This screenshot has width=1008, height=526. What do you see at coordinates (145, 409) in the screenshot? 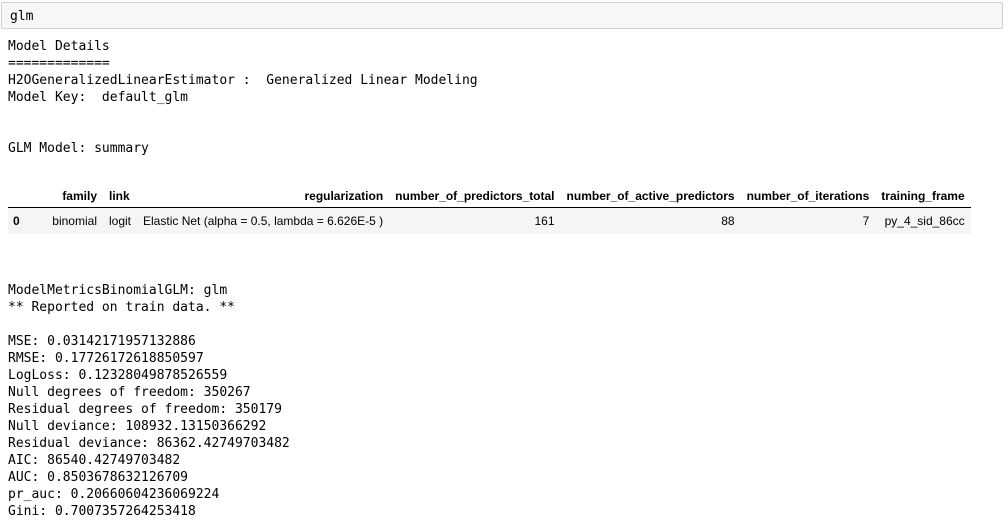
I see `metric-line: Residual degrees of freedom: 350179` at bounding box center [145, 409].